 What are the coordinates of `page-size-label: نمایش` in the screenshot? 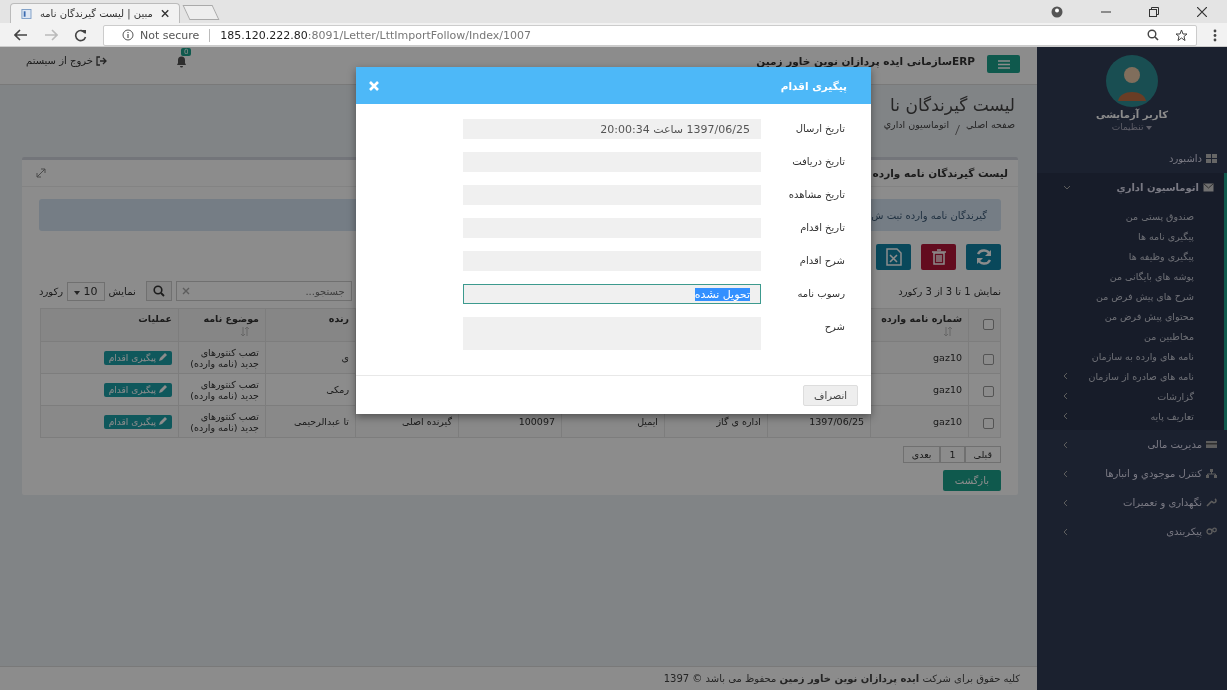 It's located at (122, 291).